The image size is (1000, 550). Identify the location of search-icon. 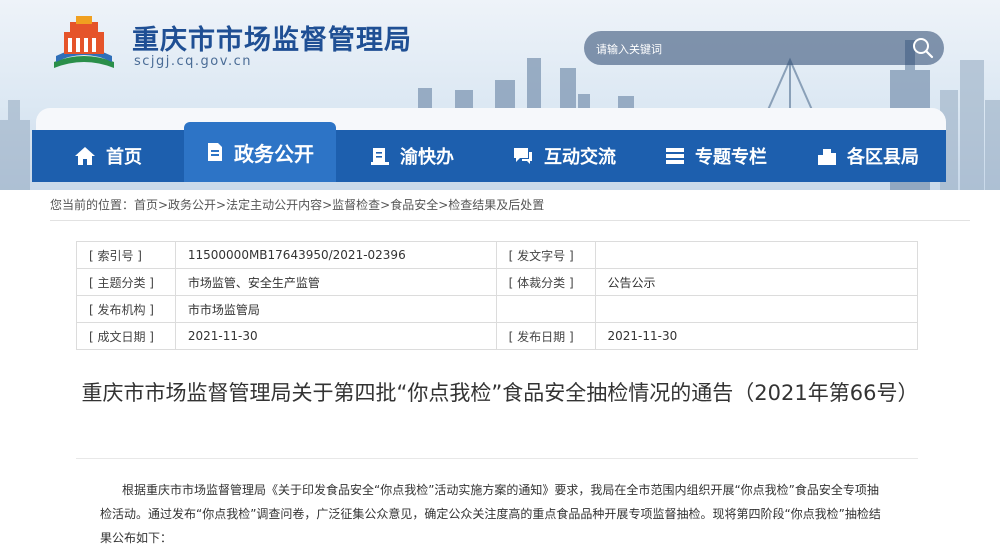
(923, 48).